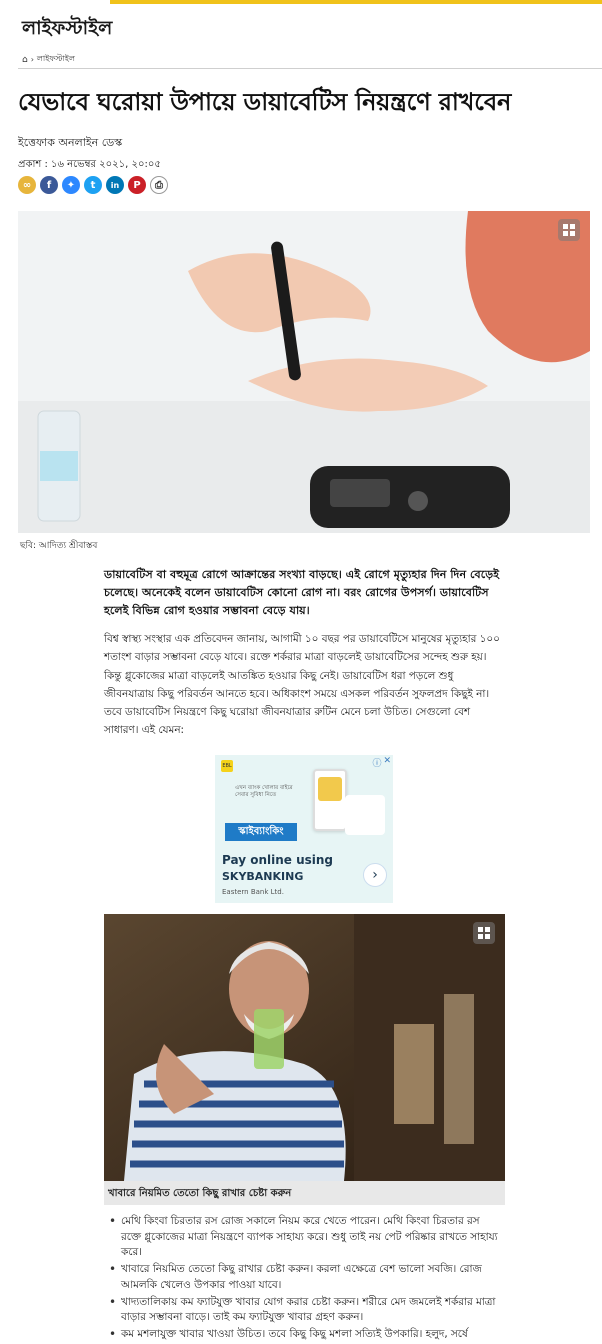  I want to click on top-accent-strip, so click(356, 2).